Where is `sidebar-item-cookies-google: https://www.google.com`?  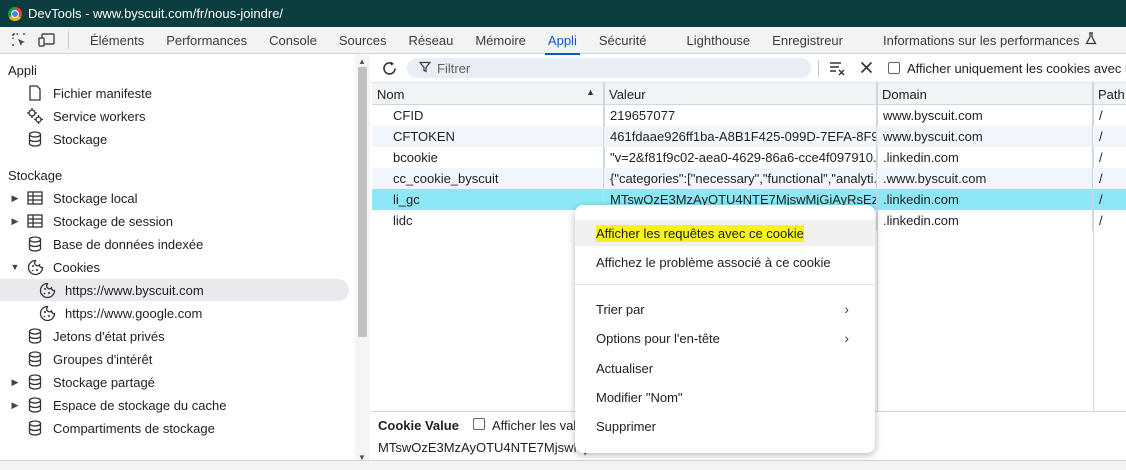 sidebar-item-cookies-google: https://www.google.com is located at coordinates (120, 313).